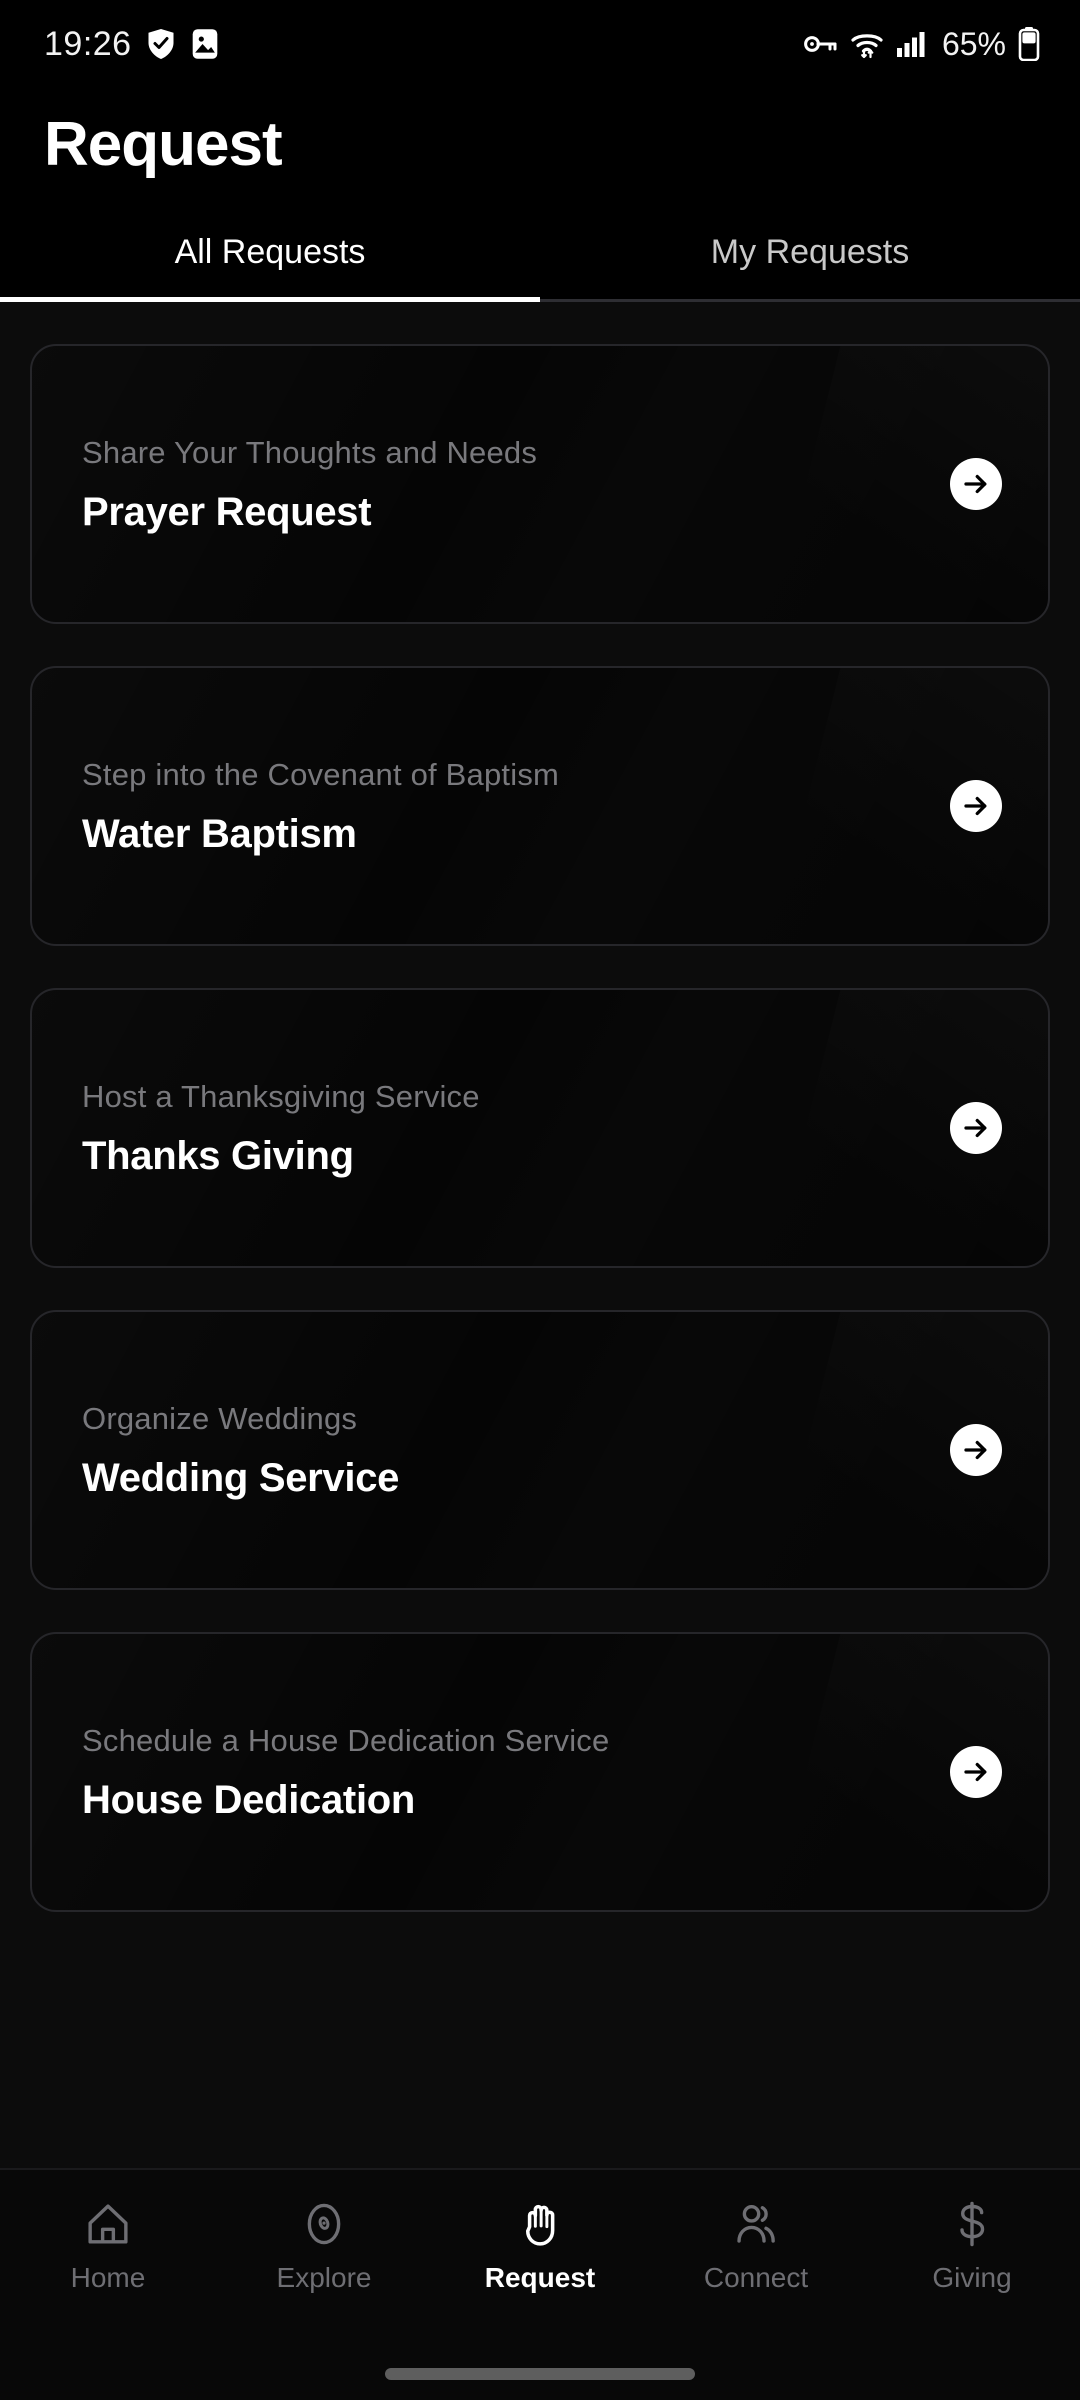  Describe the element at coordinates (867, 44) in the screenshot. I see `wifi-icon` at that location.